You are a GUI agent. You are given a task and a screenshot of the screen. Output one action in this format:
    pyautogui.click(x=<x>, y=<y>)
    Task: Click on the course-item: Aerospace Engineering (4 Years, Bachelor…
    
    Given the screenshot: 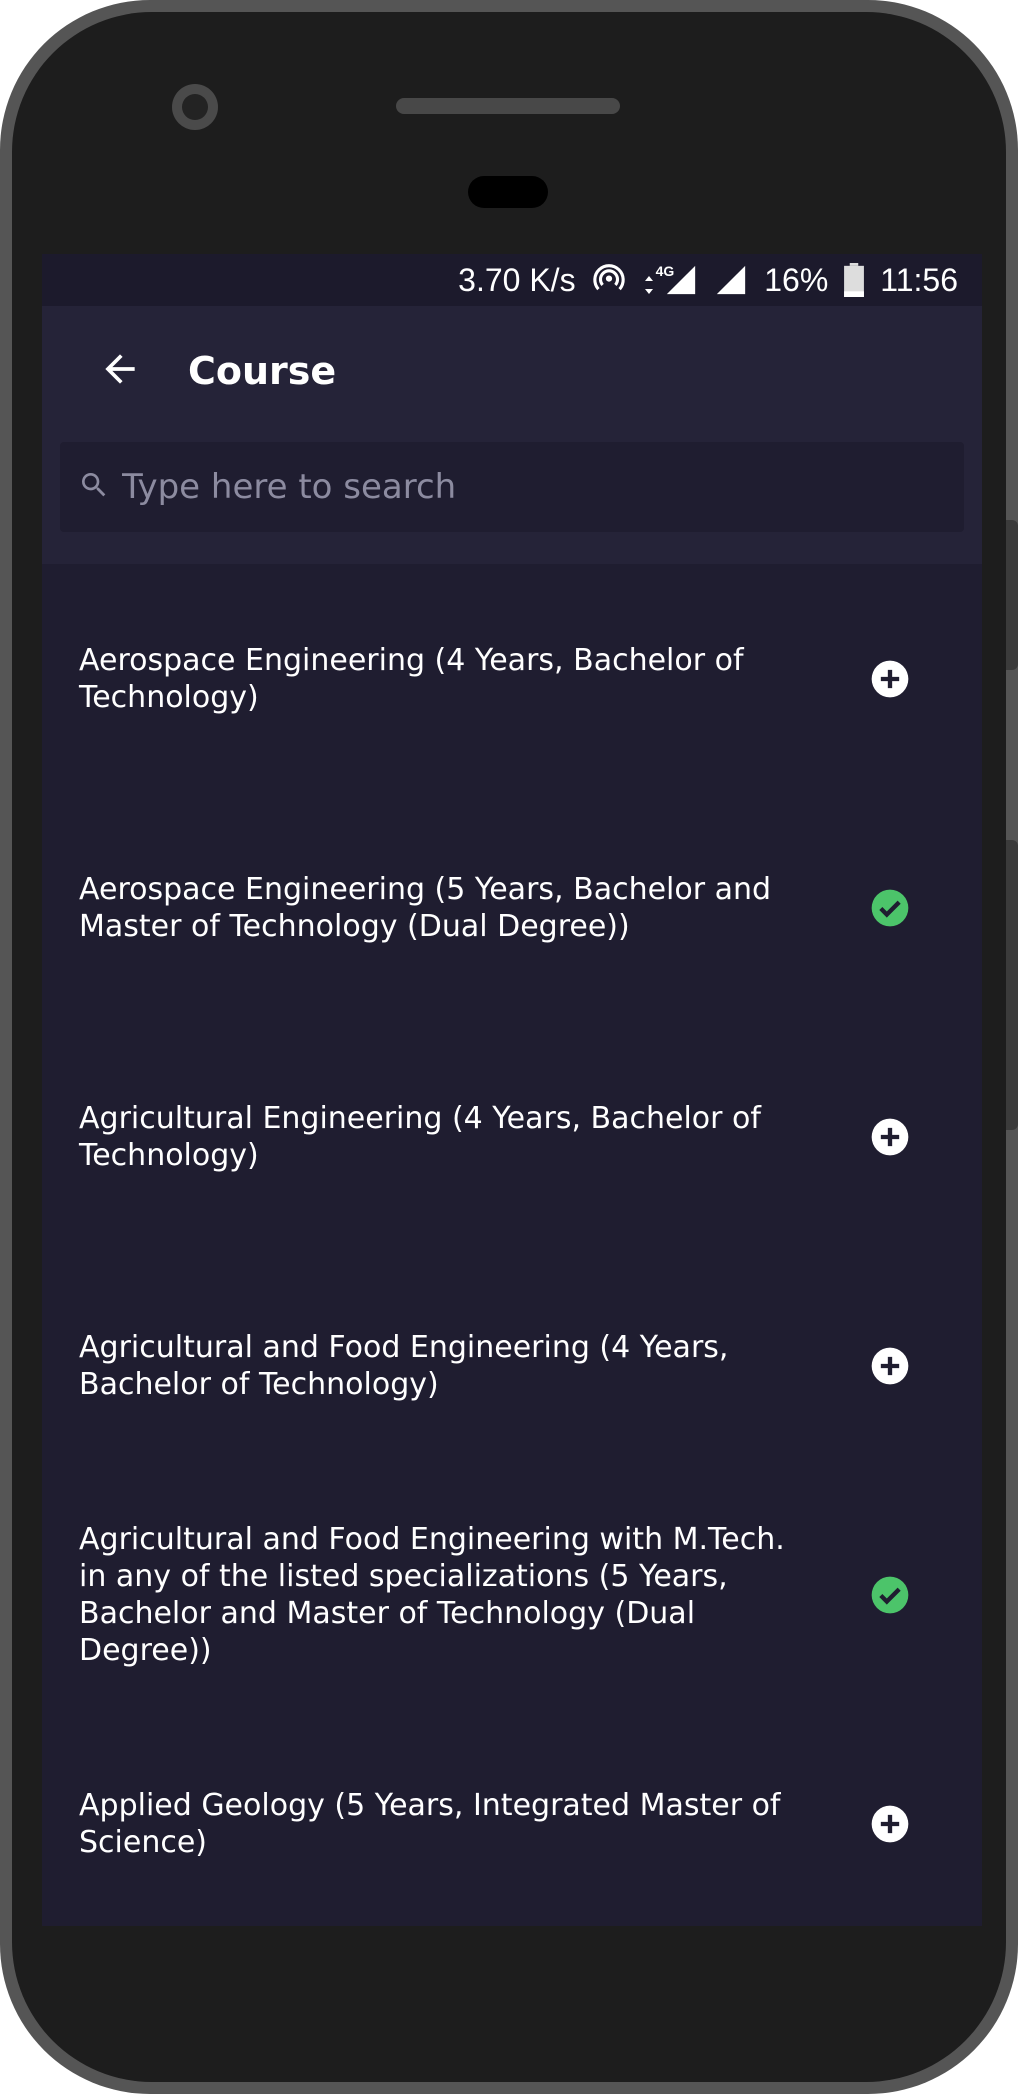 What is the action you would take?
    pyautogui.click(x=512, y=678)
    